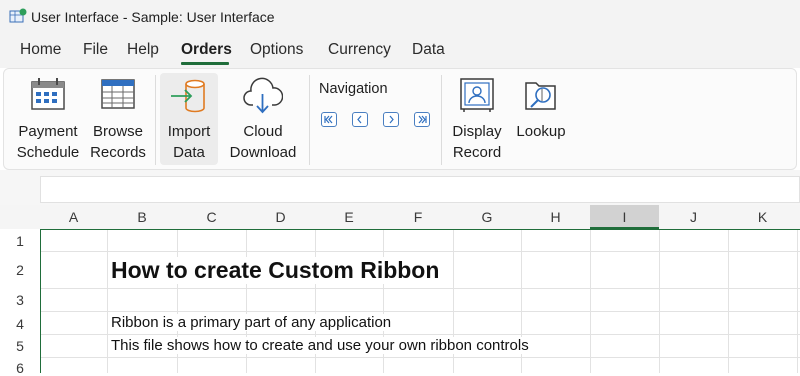 Image resolution: width=800 pixels, height=376 pixels. What do you see at coordinates (263, 131) in the screenshot?
I see `label-line: Cloud` at bounding box center [263, 131].